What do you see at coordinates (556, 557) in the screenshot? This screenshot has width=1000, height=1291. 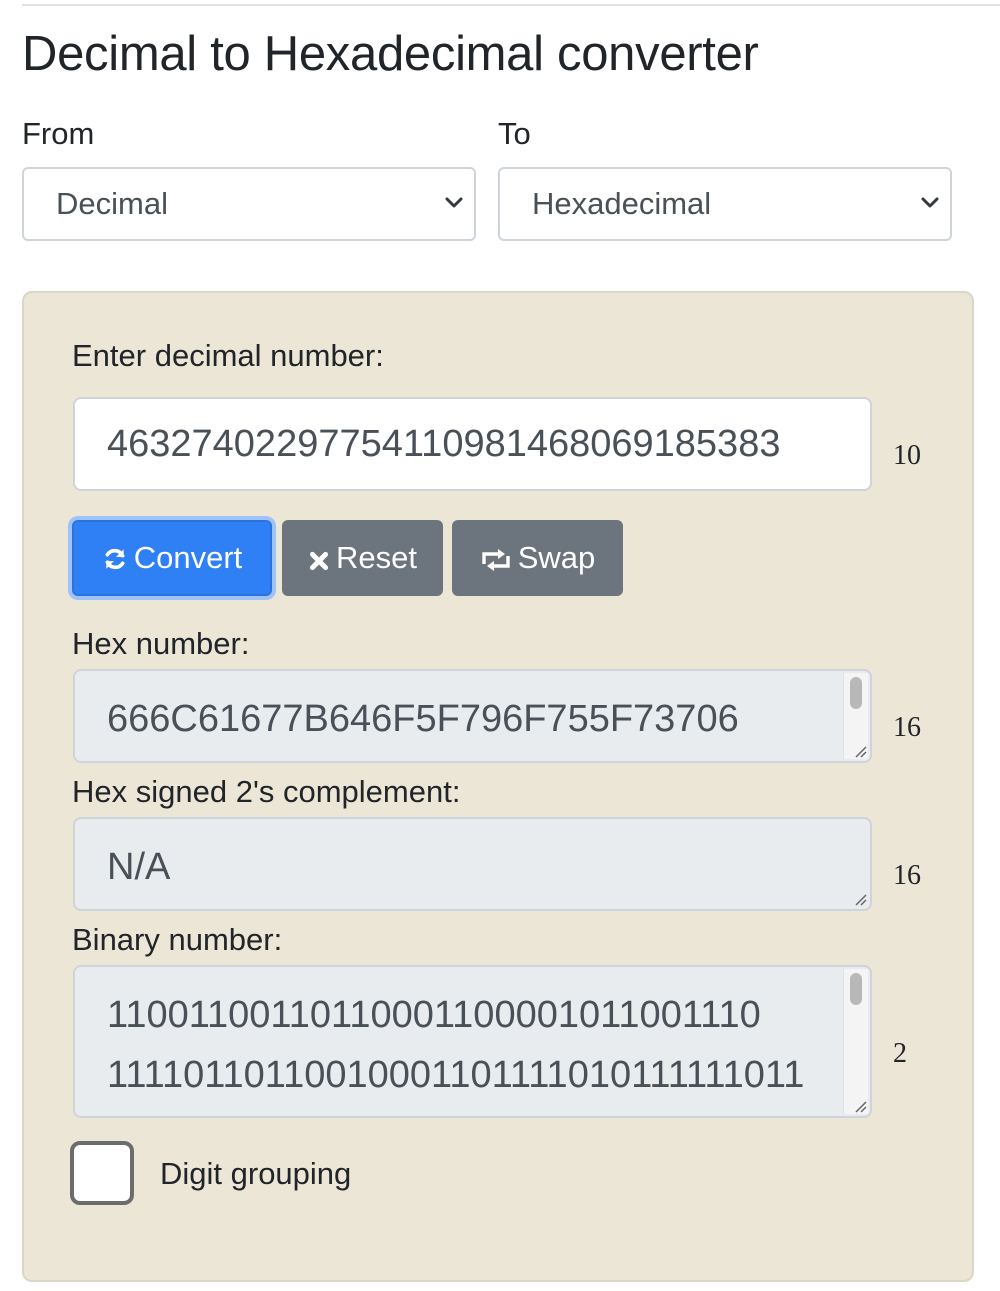 I see `swap-button-label: Swap` at bounding box center [556, 557].